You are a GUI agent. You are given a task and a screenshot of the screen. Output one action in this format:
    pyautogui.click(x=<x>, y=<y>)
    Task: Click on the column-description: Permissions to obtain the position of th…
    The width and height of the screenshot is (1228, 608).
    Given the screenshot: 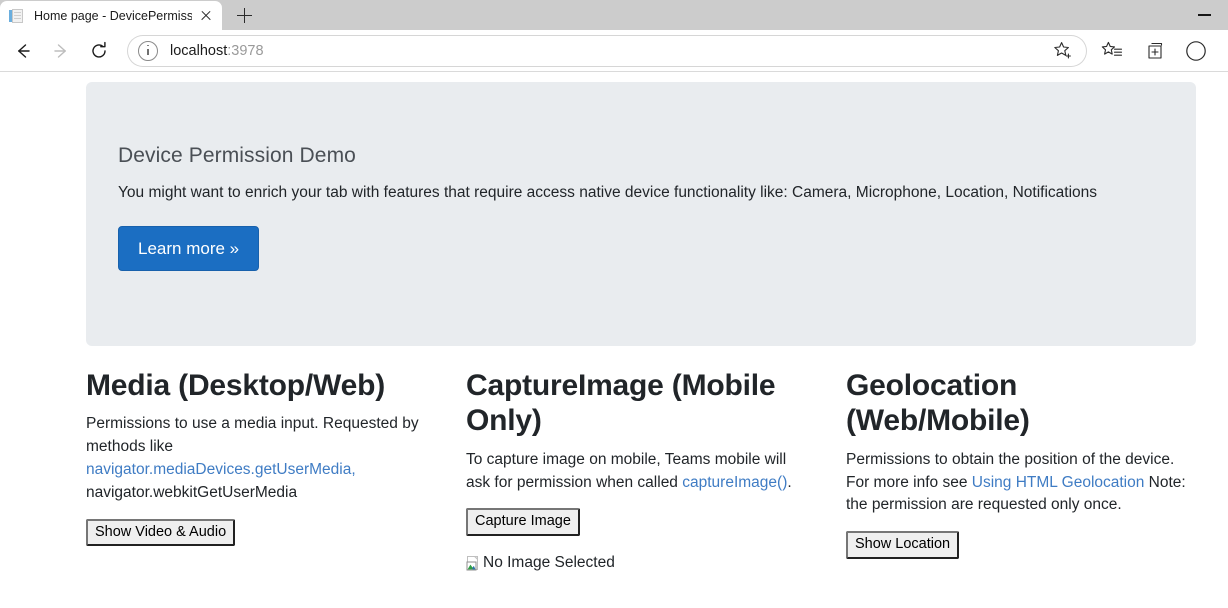 What is the action you would take?
    pyautogui.click(x=1022, y=483)
    